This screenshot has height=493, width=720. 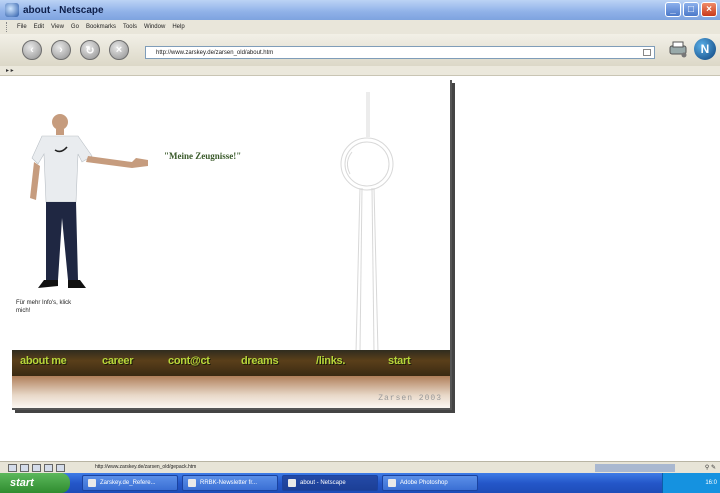 I want to click on system-tray: 16:0, so click(x=691, y=483).